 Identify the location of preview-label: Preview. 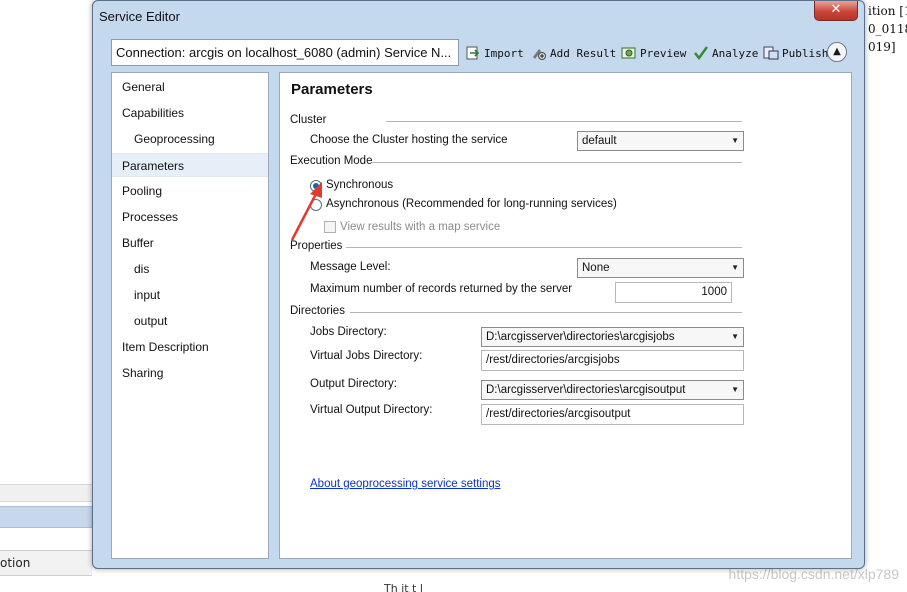
(663, 53).